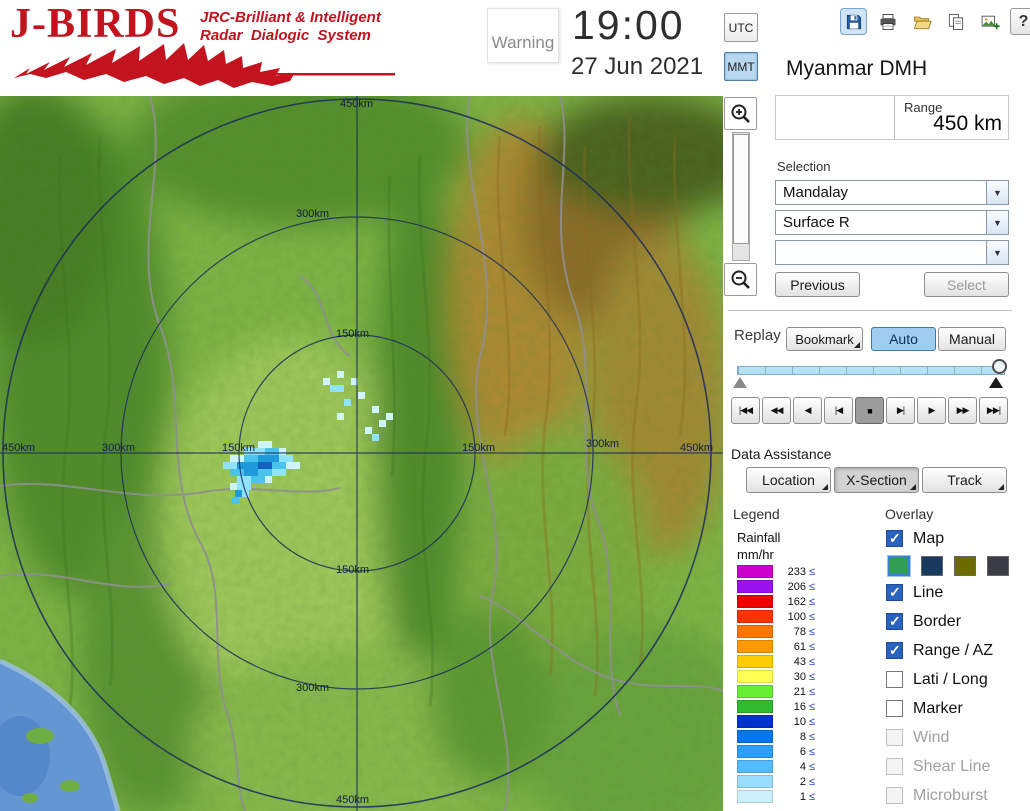 The image size is (1030, 811). I want to click on copy-icon, so click(955, 21).